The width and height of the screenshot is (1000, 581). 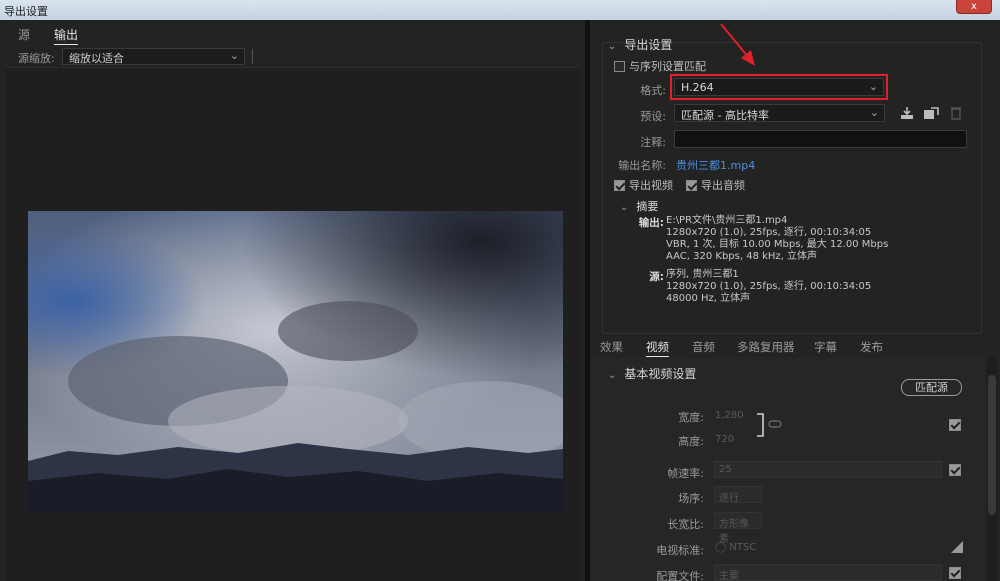 What do you see at coordinates (651, 223) in the screenshot?
I see `output-summary-key: 输出:` at bounding box center [651, 223].